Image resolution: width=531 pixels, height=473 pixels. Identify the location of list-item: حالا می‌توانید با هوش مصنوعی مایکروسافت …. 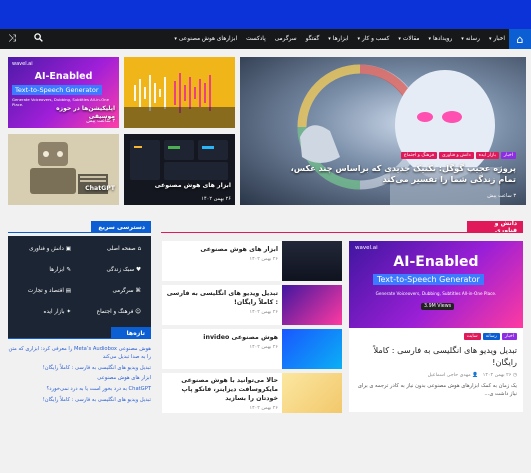
(252, 393).